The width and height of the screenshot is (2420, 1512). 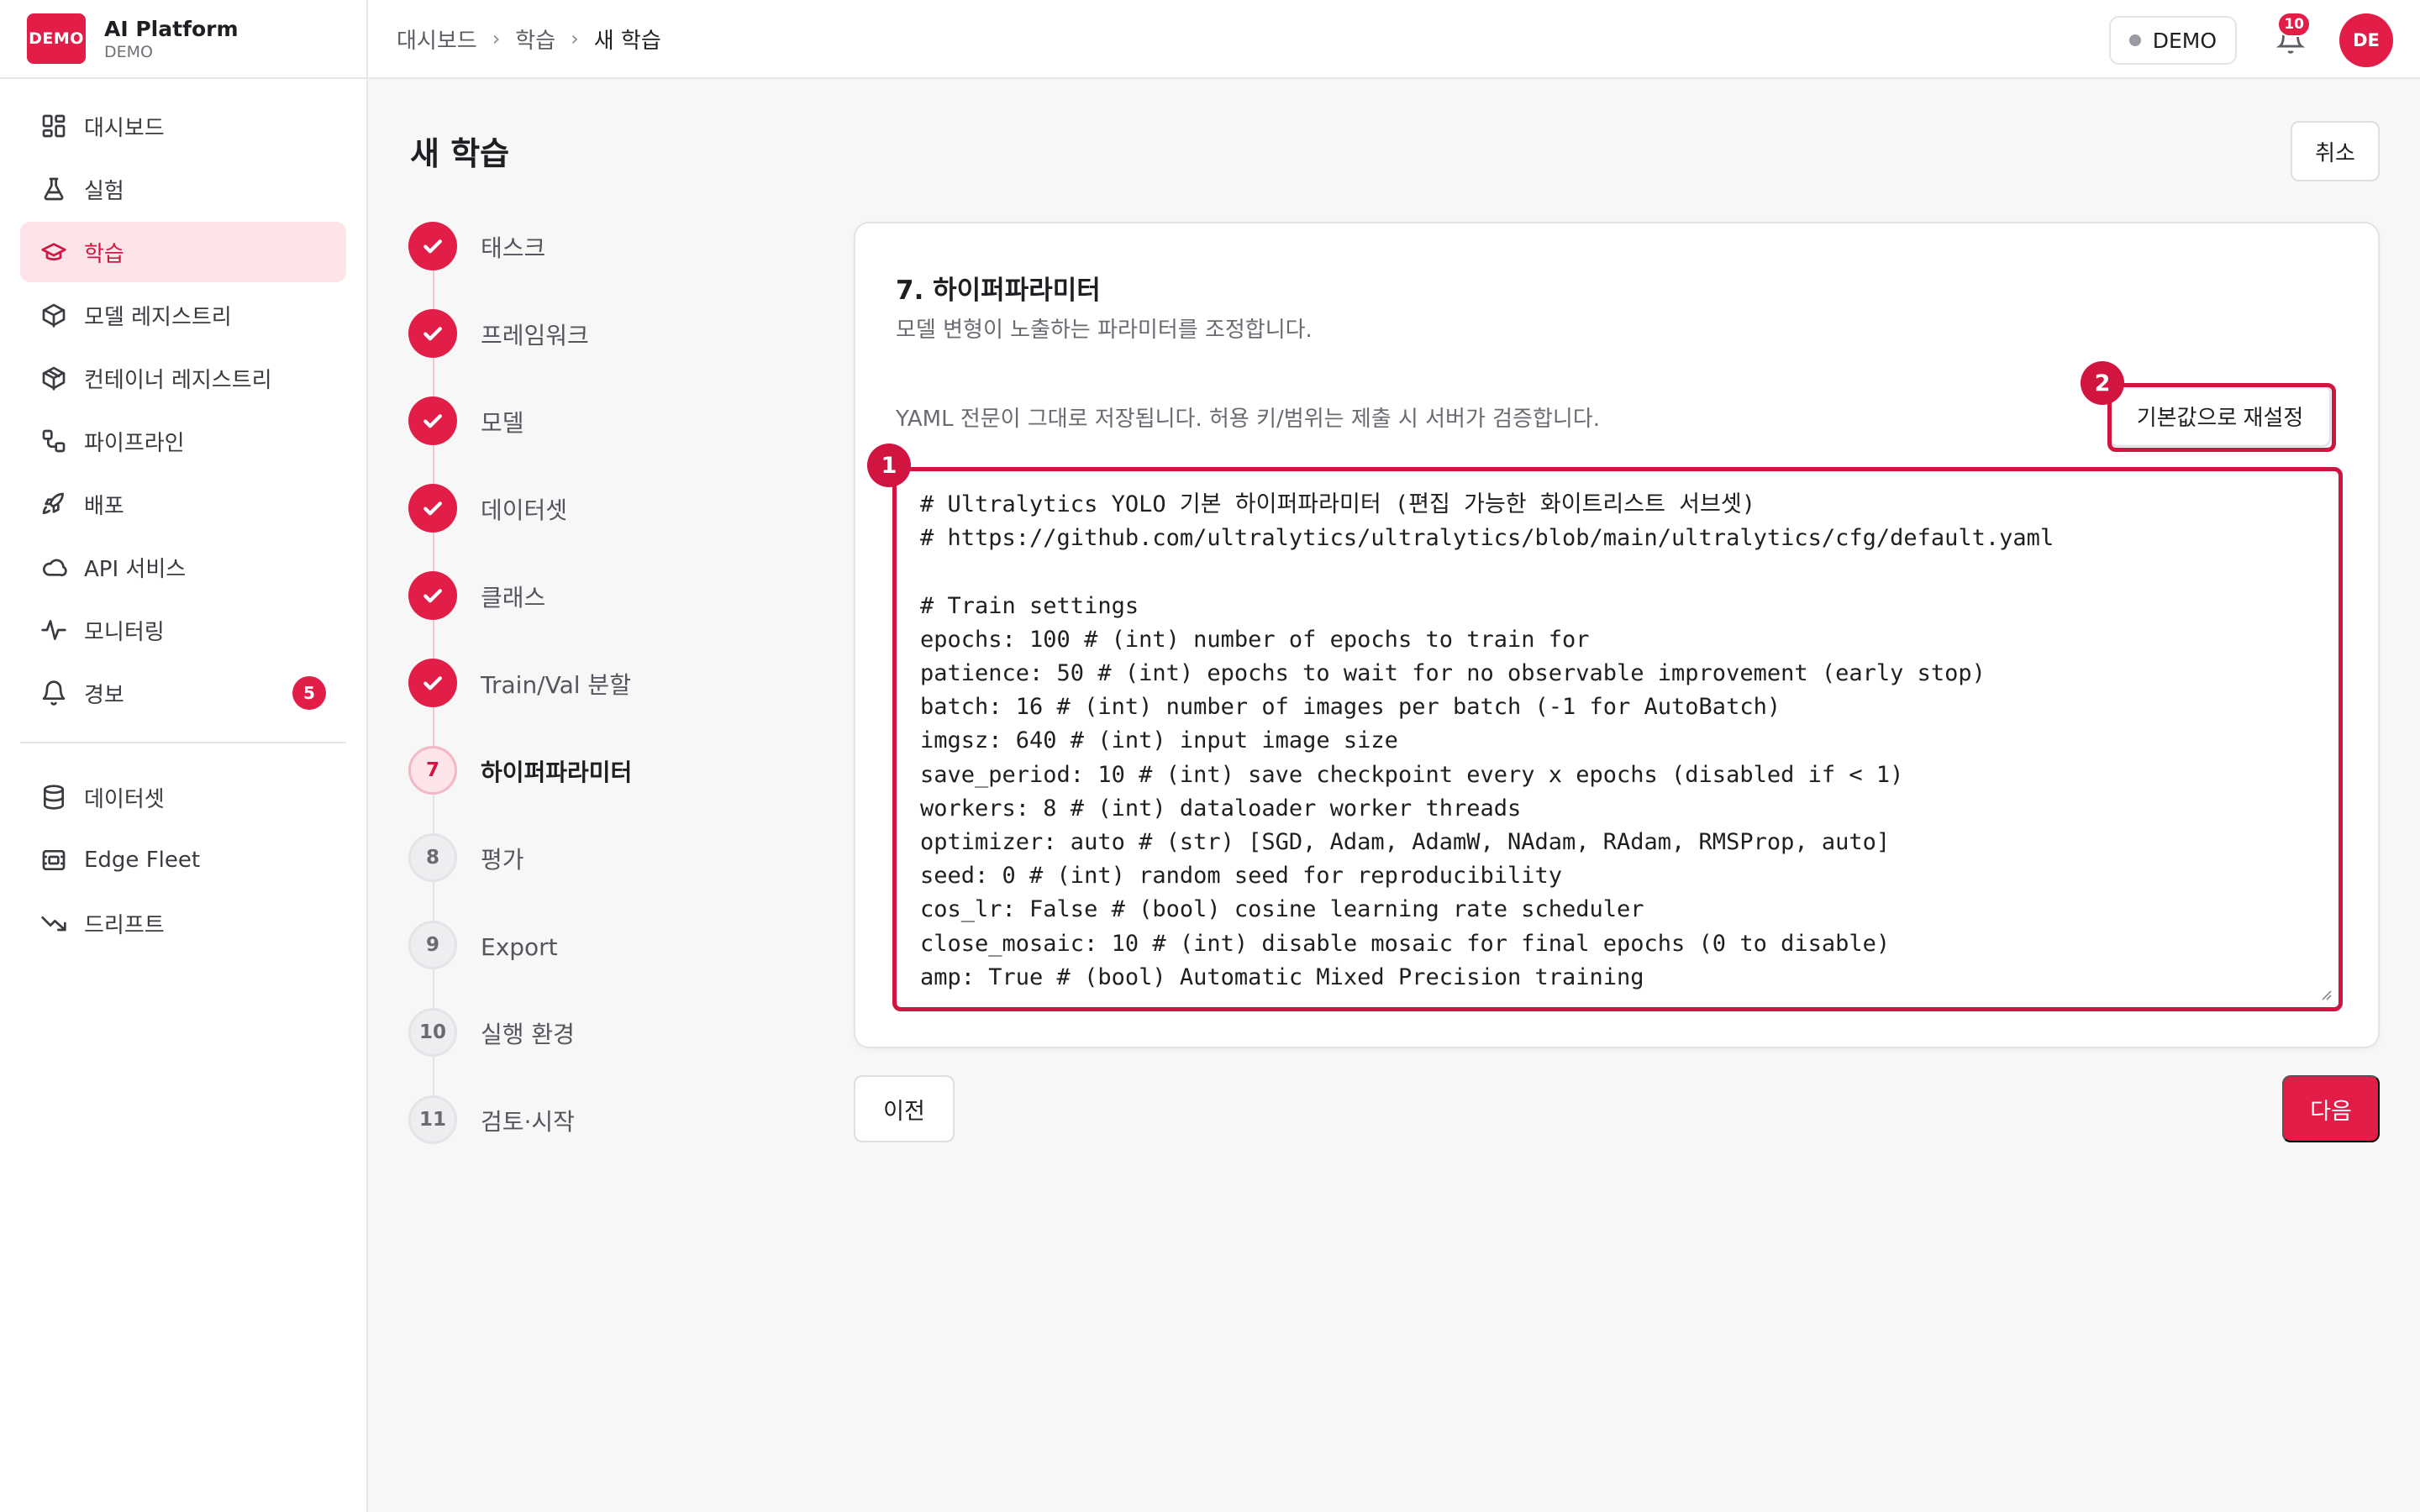 I want to click on step-label: 하이퍼파라미터, so click(x=557, y=772).